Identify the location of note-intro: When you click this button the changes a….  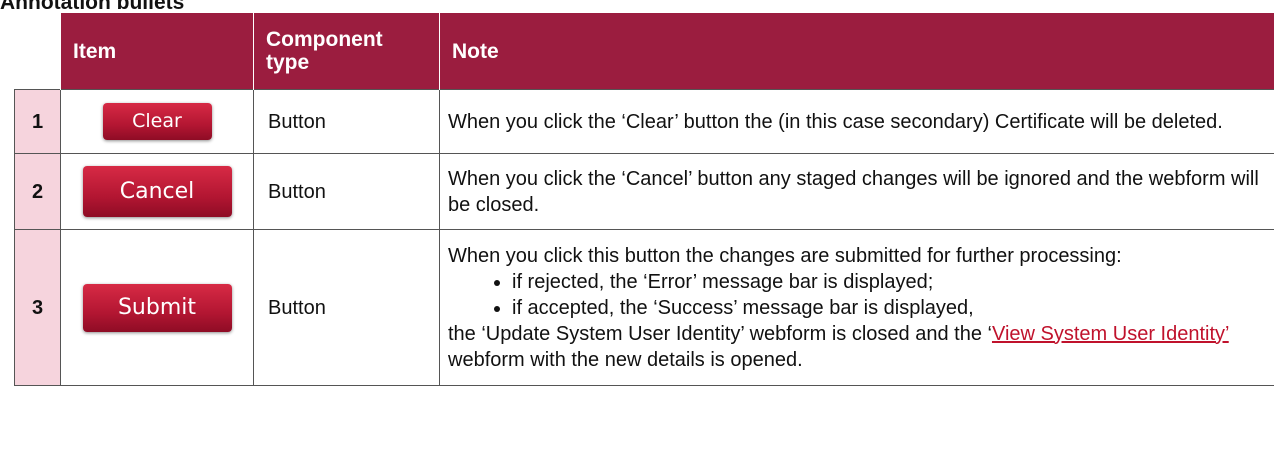
(785, 255).